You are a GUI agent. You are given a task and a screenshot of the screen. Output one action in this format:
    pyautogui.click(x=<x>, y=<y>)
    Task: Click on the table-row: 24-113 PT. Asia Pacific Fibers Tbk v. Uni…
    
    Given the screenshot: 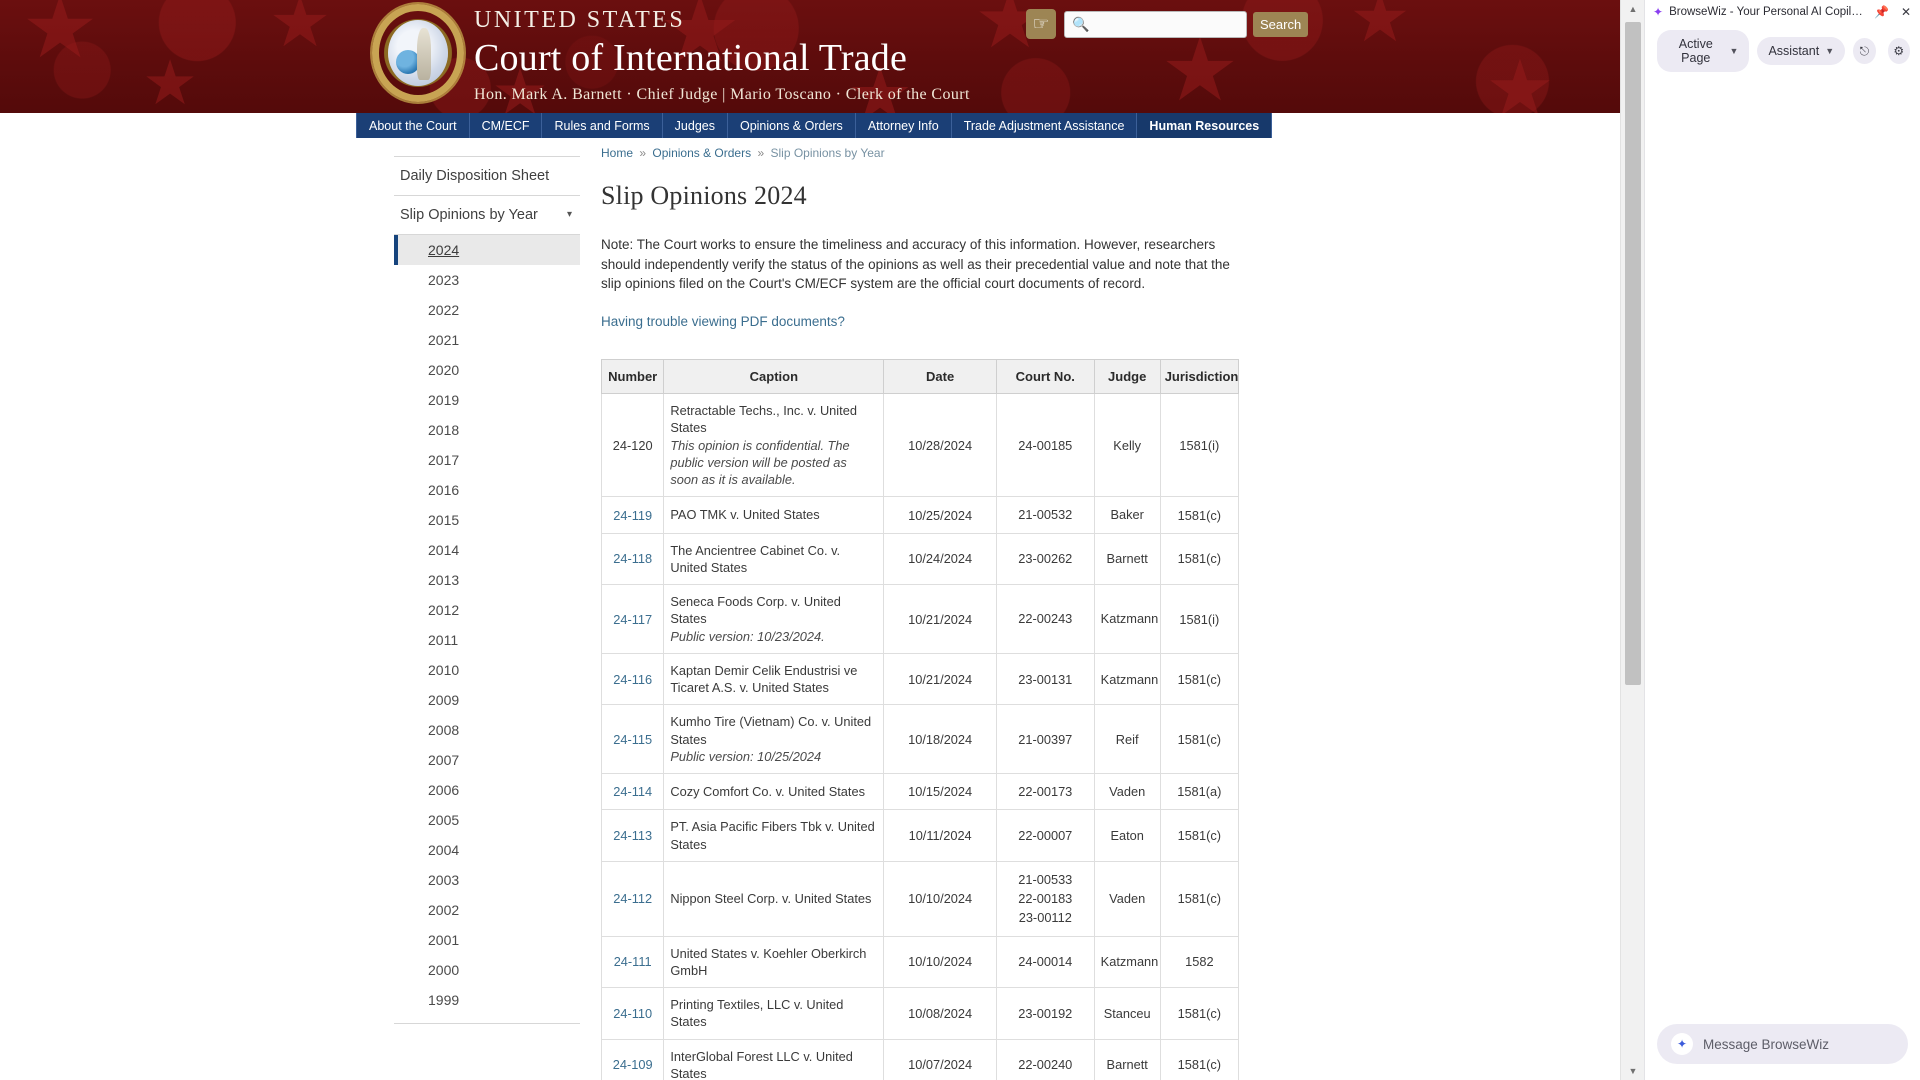 What is the action you would take?
    pyautogui.click(x=920, y=835)
    